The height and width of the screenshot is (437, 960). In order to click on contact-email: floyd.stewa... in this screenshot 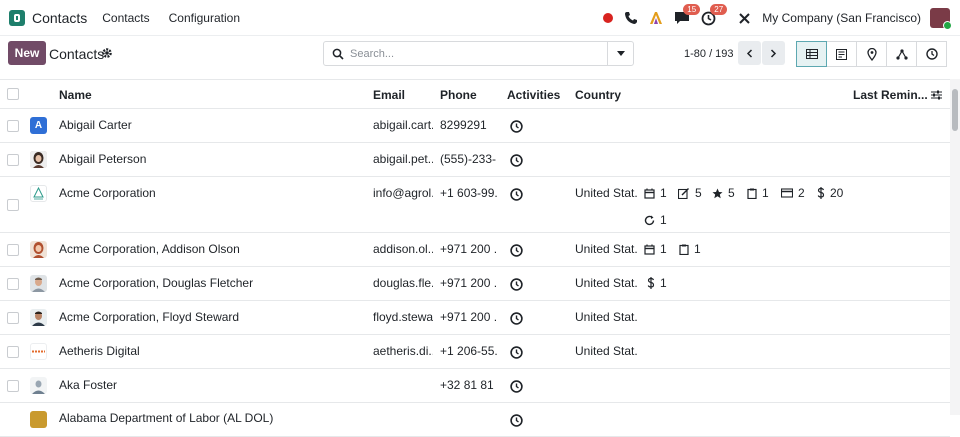, I will do `click(403, 317)`.